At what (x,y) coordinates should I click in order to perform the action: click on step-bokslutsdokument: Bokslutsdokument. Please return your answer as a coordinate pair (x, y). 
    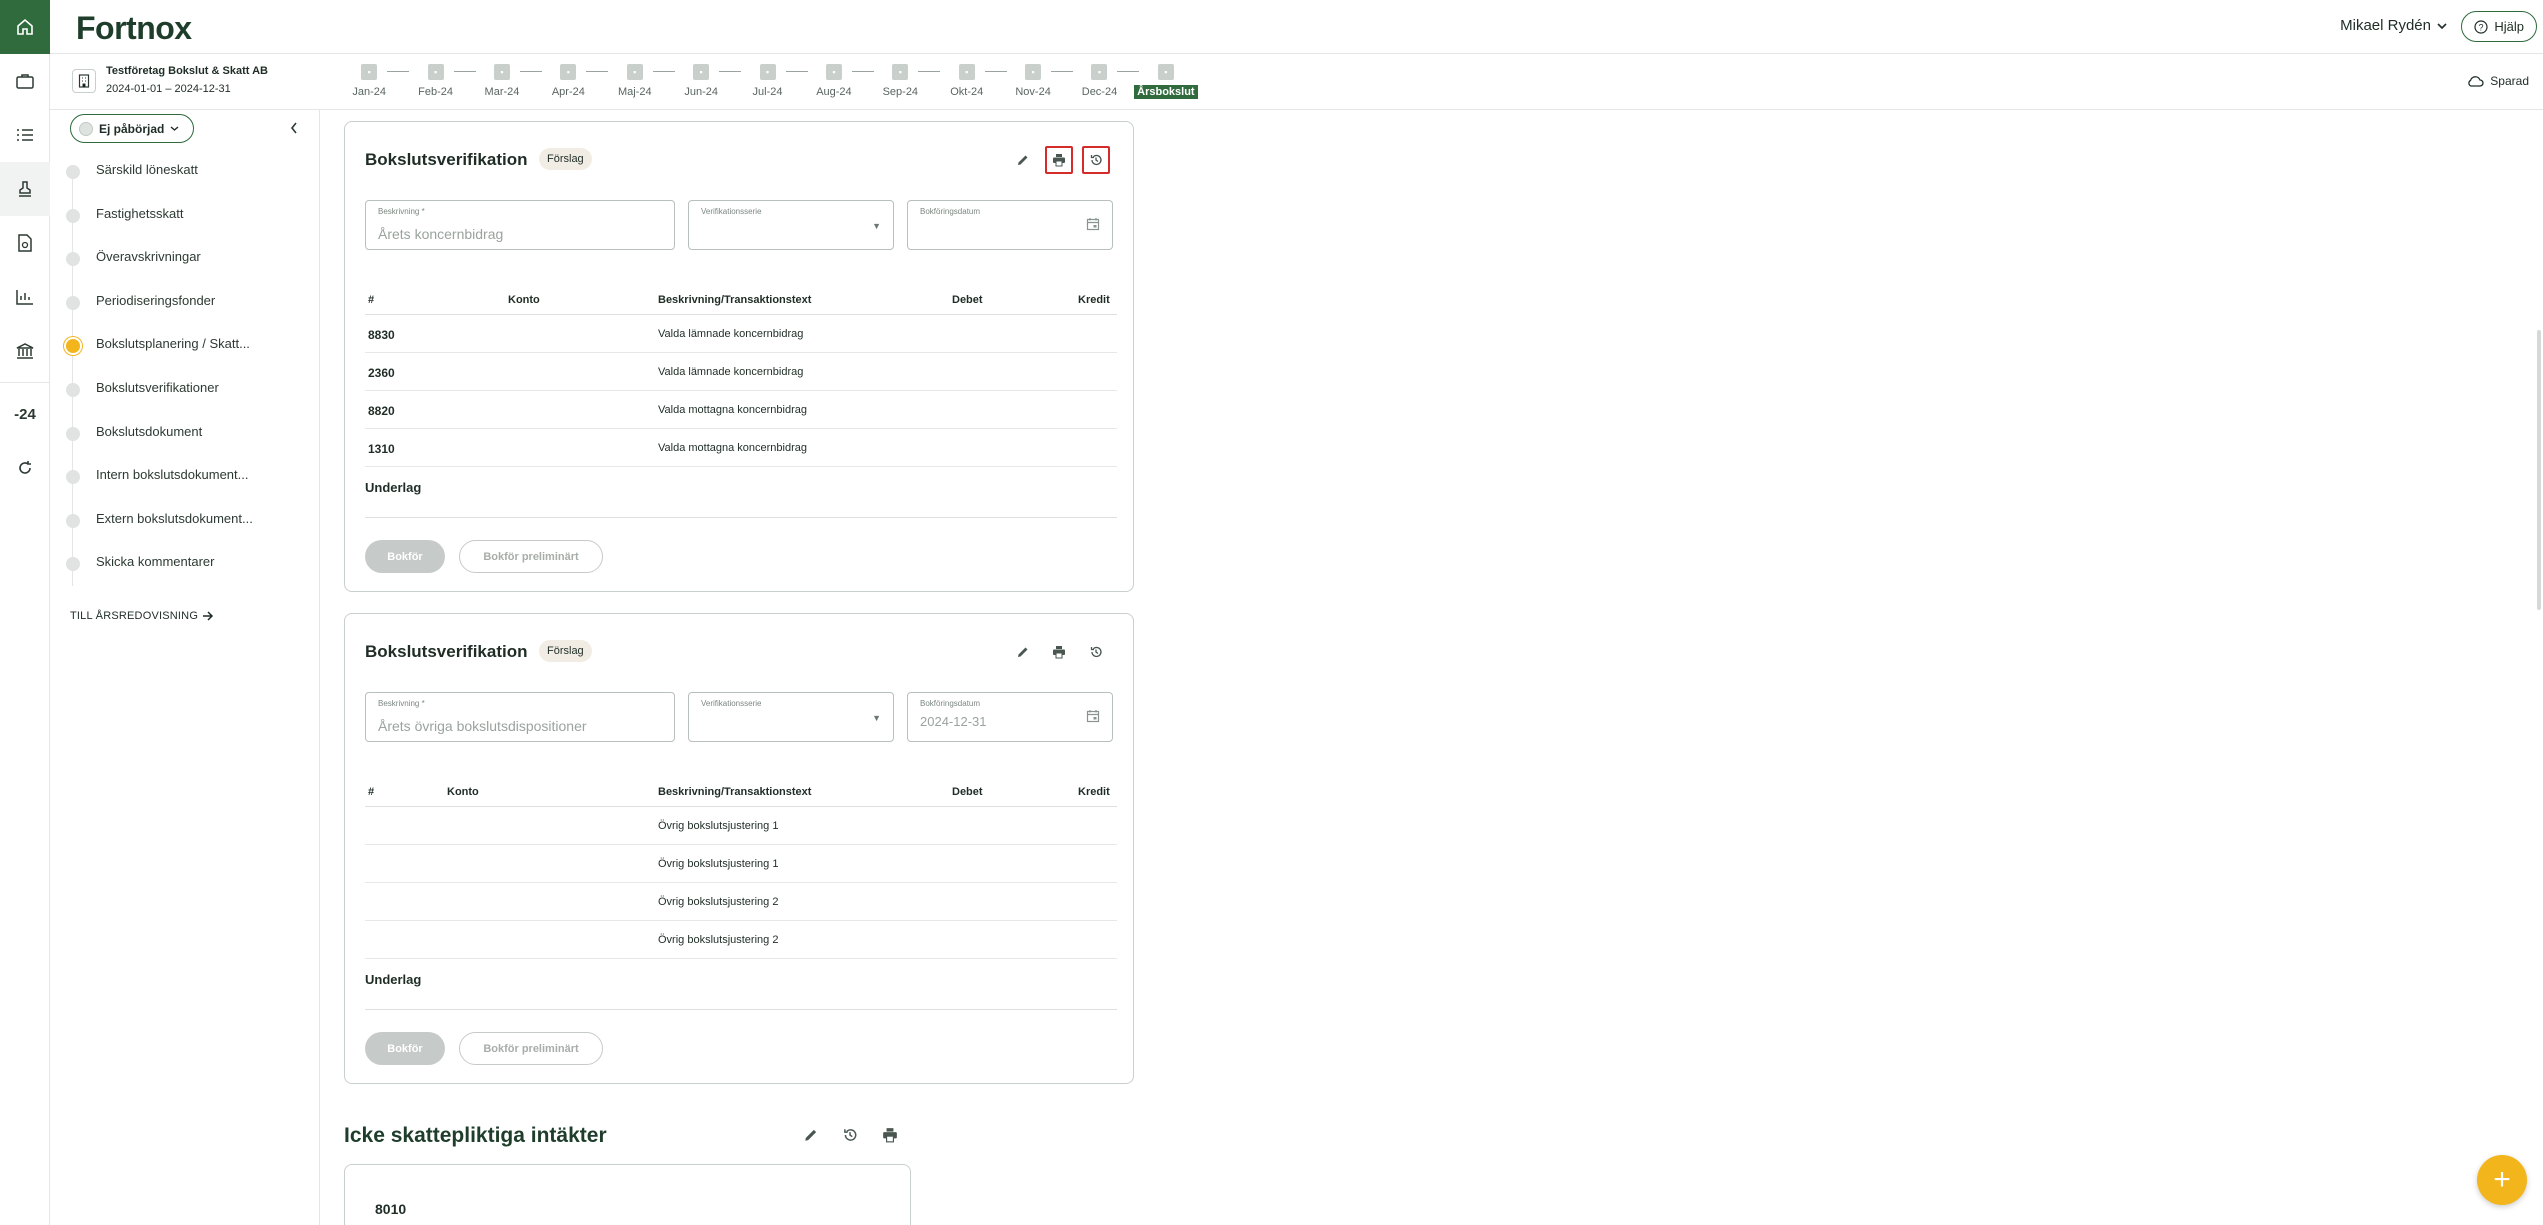
    Looking at the image, I should click on (191, 446).